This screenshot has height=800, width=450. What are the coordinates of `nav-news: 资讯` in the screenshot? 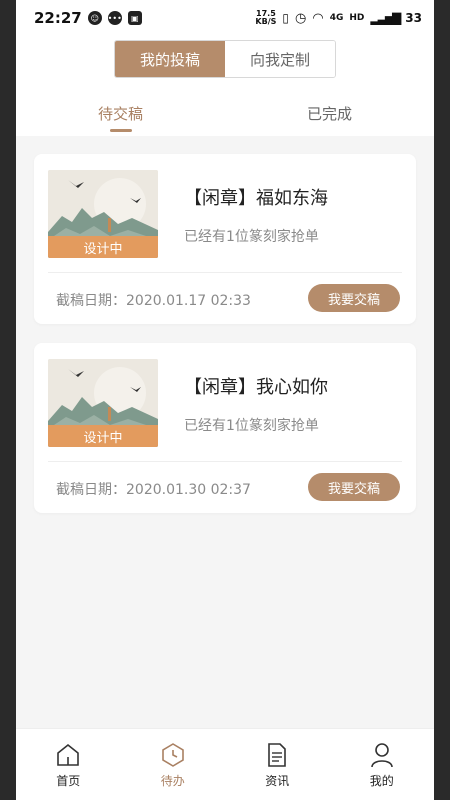 It's located at (277, 764).